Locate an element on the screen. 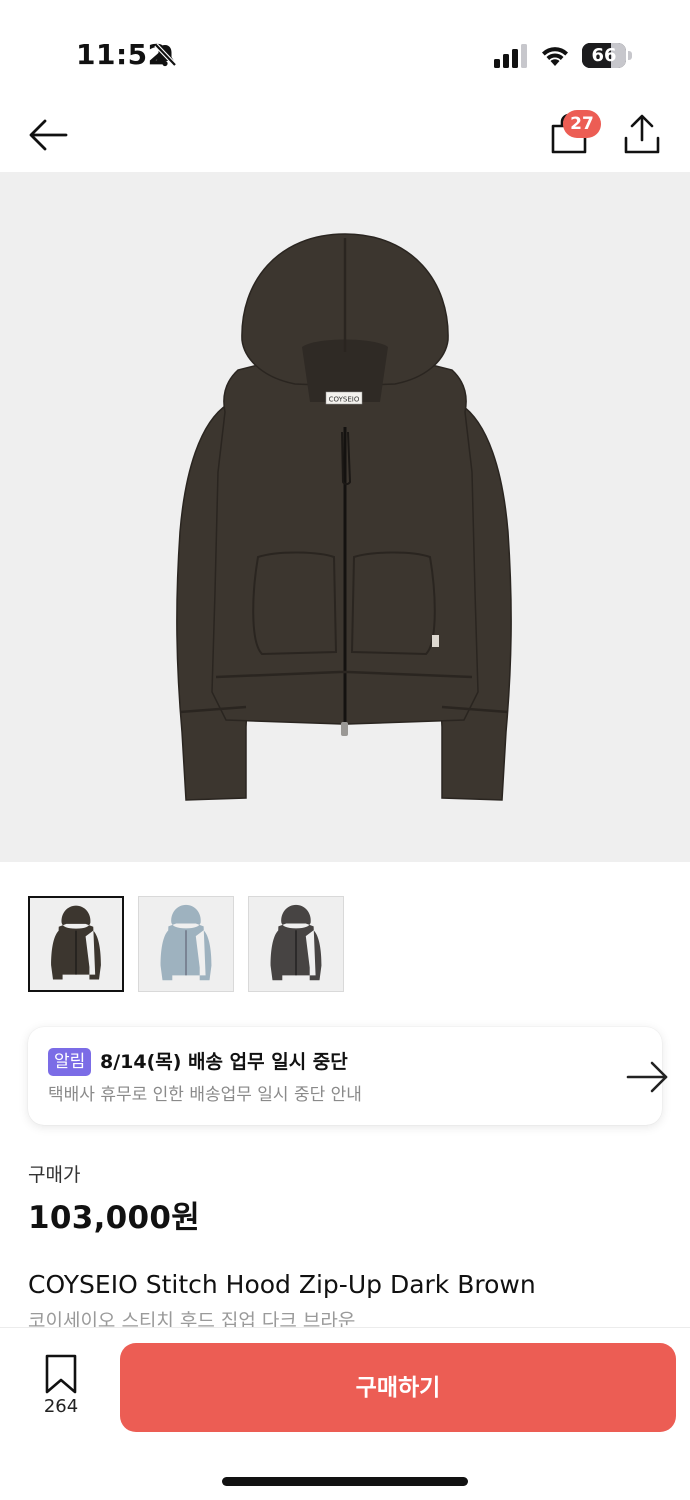  bookmark-count: 264 is located at coordinates (61, 1406).